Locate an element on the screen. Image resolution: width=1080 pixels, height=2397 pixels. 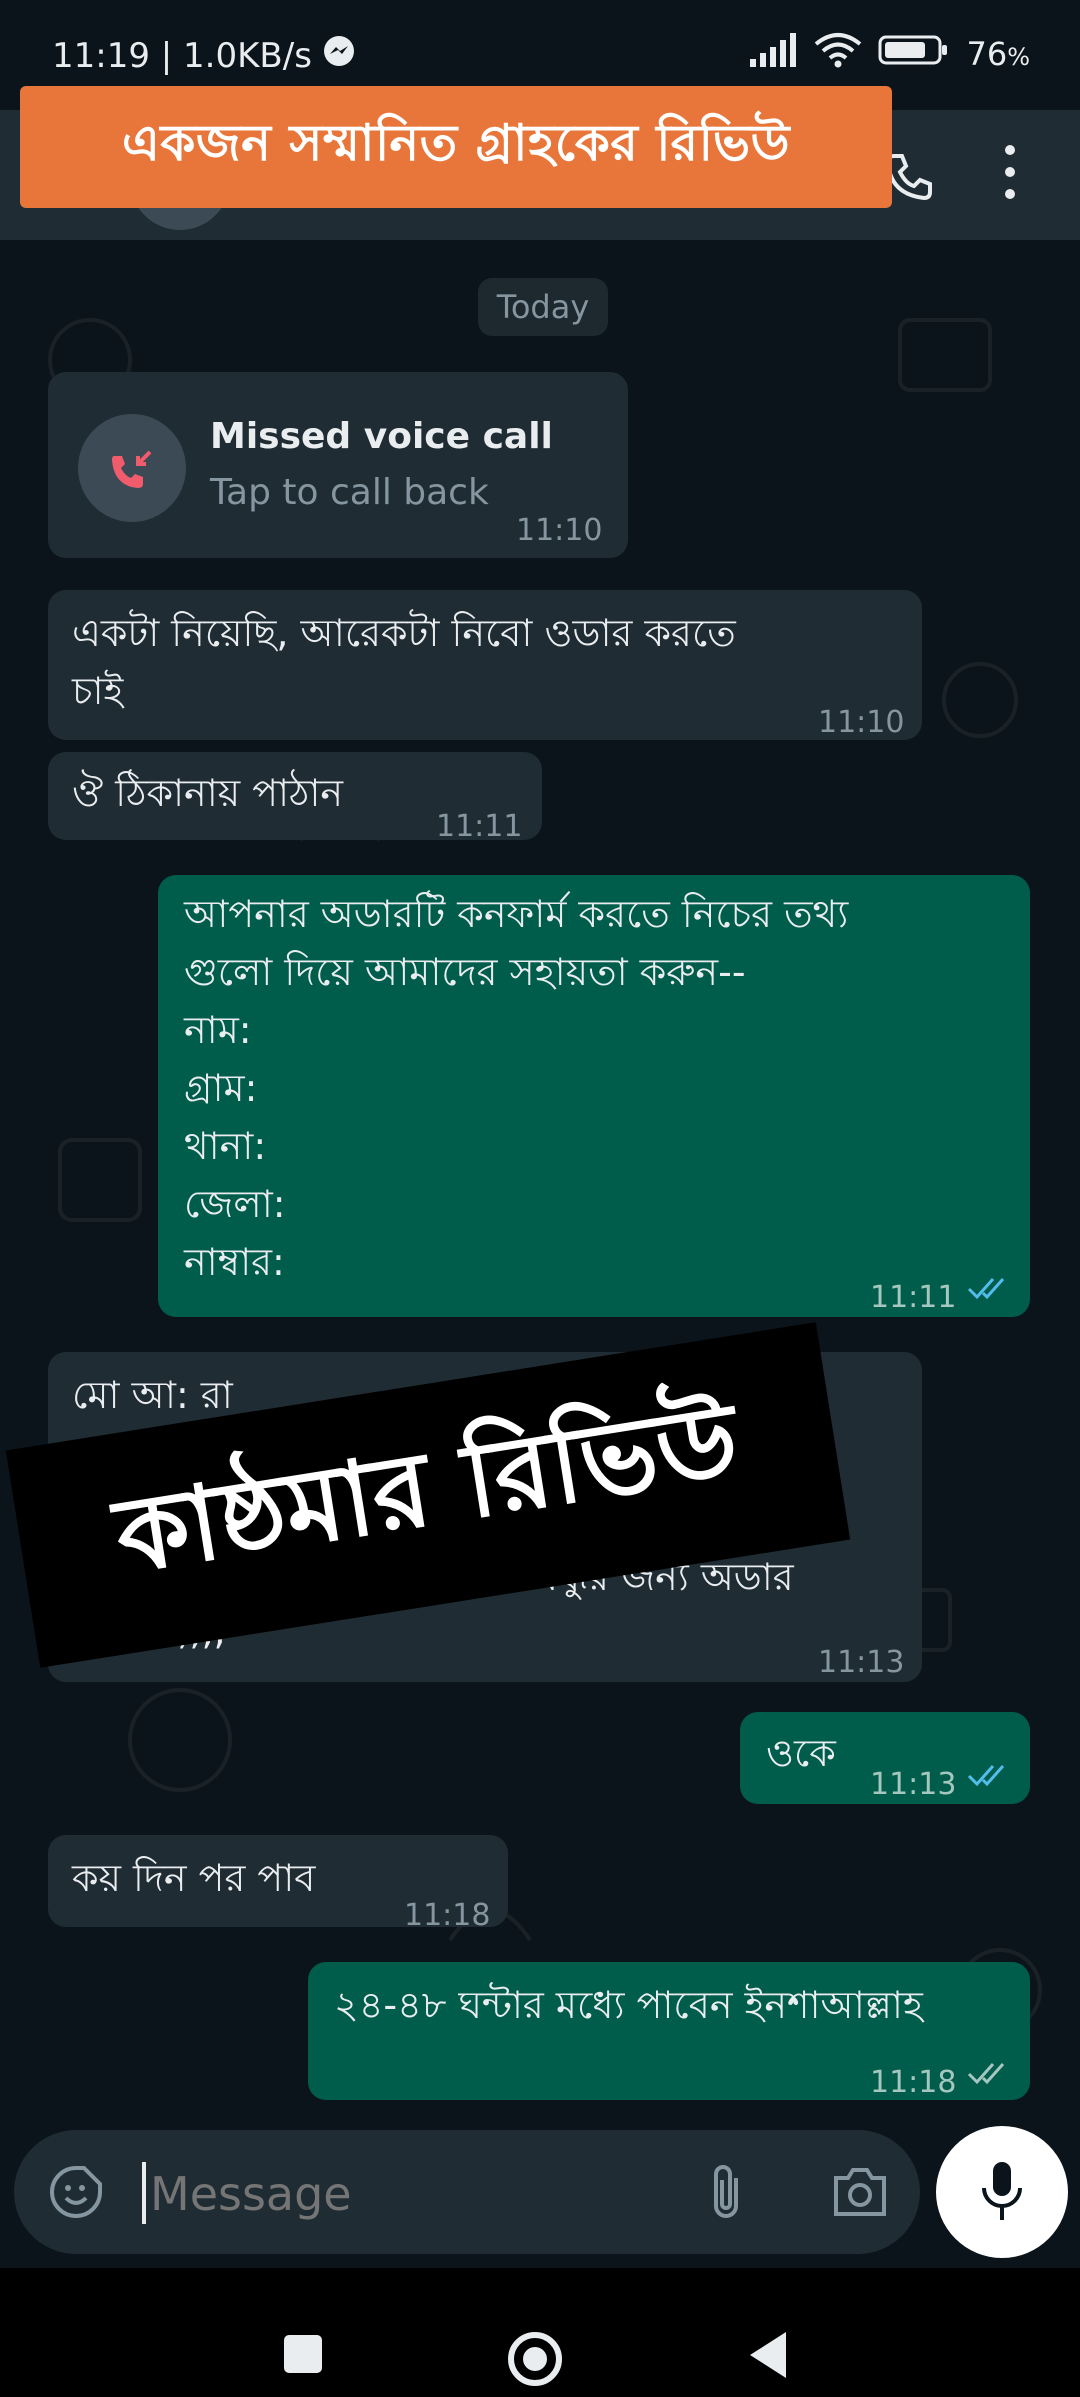
date-divider: Today is located at coordinates (543, 307).